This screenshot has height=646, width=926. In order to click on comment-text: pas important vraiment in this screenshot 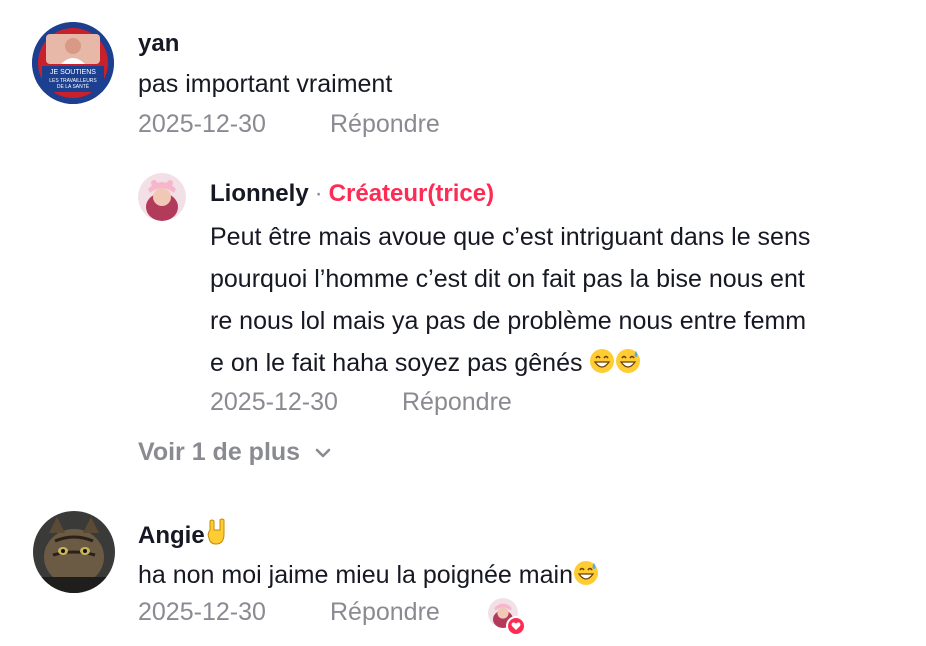, I will do `click(265, 84)`.